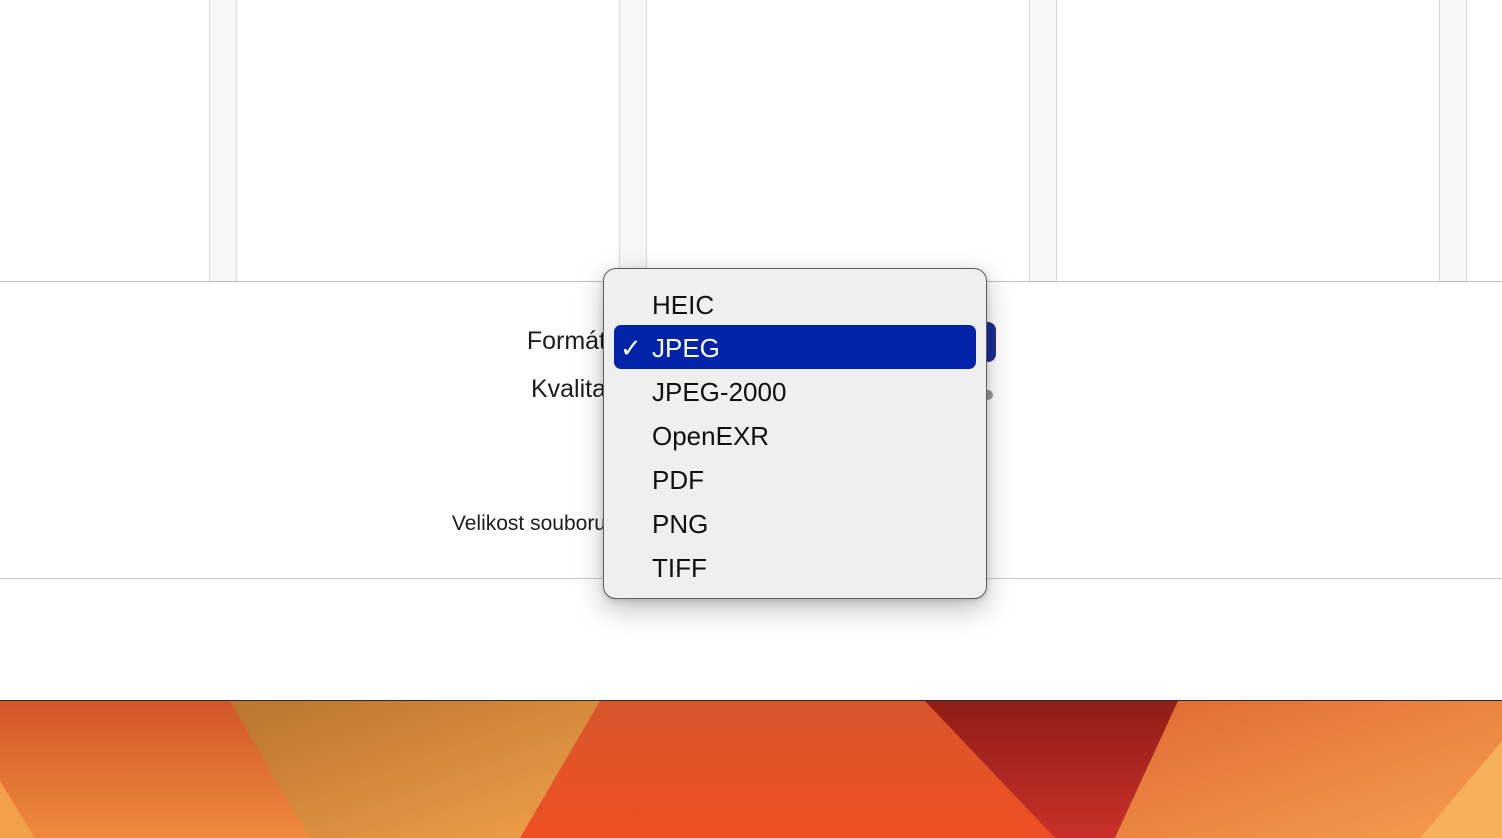  What do you see at coordinates (795, 567) in the screenshot?
I see `menu-item-tiff: TIFF` at bounding box center [795, 567].